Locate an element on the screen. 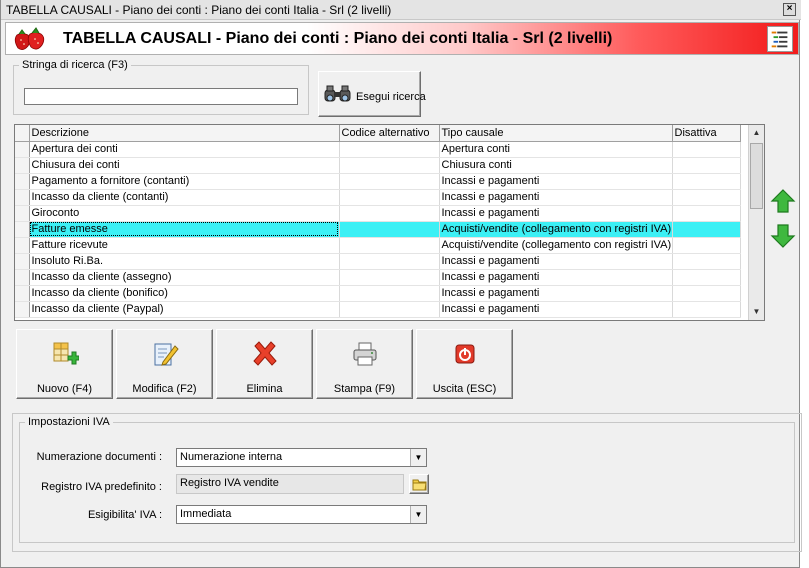  uscita-button: Uscita (ESC) is located at coordinates (464, 364).